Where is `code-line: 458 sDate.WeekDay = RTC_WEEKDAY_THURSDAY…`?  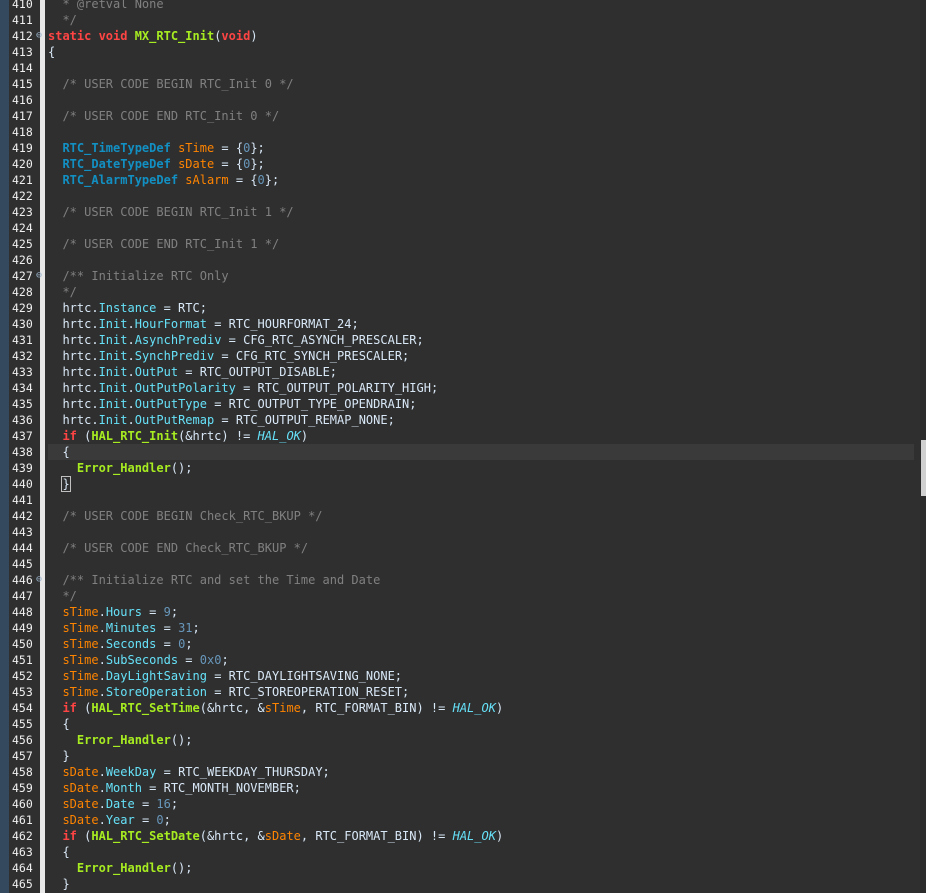
code-line: 458 sDate.WeekDay = RTC_WEEKDAY_THURSDAY… is located at coordinates (463, 772).